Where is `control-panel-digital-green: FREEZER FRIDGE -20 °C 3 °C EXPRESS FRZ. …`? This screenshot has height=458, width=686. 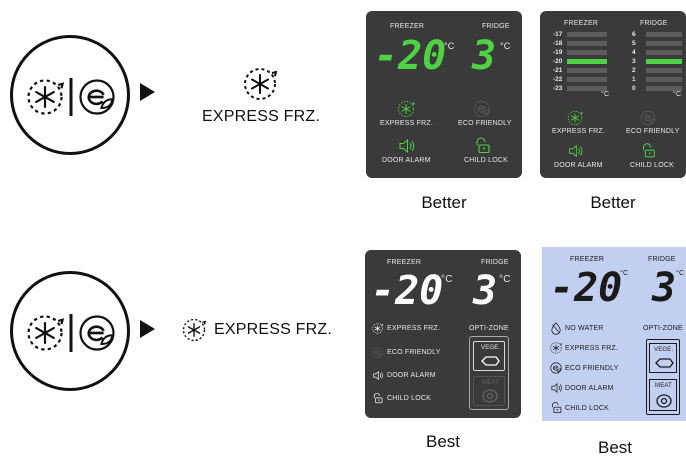 control-panel-digital-green: FREEZER FRIDGE -20 °C 3 °C EXPRESS FRZ. … is located at coordinates (444, 94).